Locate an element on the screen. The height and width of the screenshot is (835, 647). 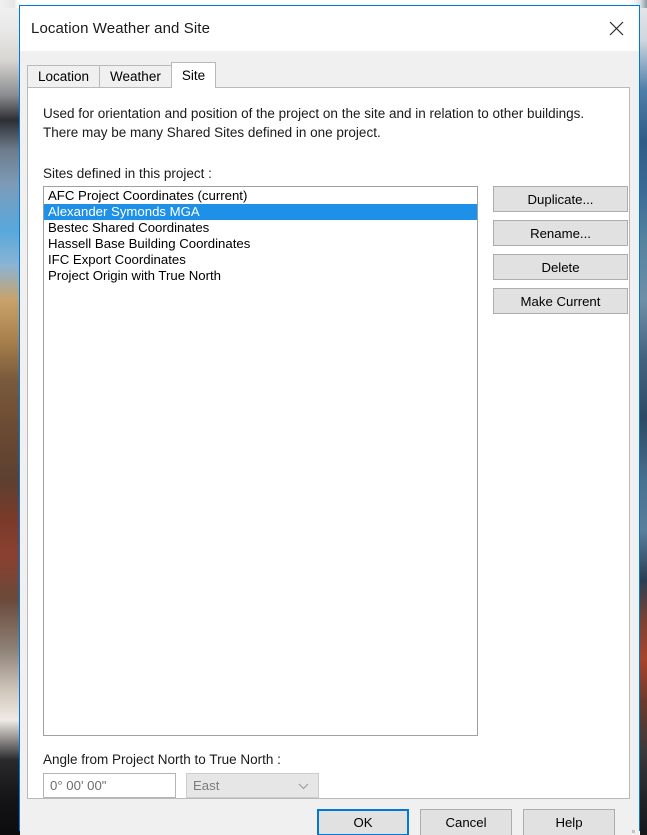
dialog-title: Location Weather and Site is located at coordinates (121, 28).